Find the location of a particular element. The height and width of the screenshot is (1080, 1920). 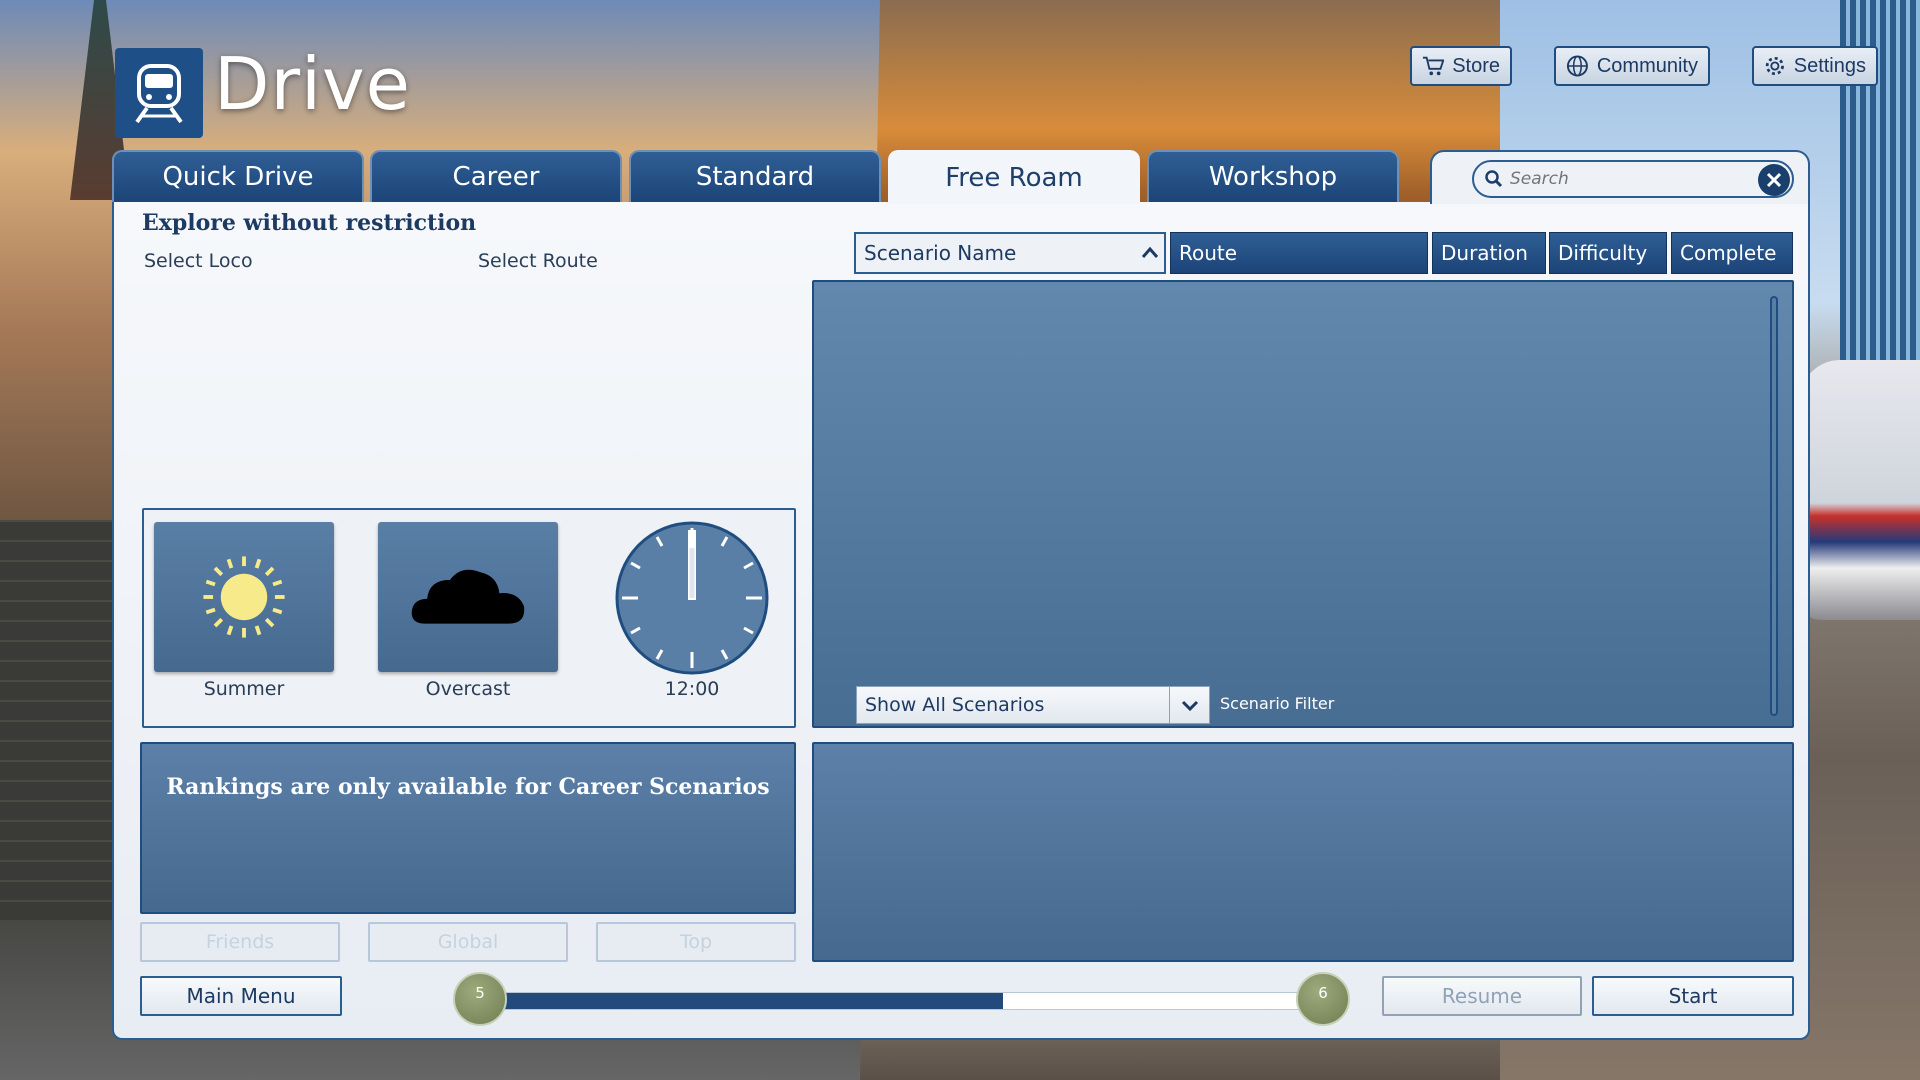

progress-knob-start: 5 is located at coordinates (480, 999).